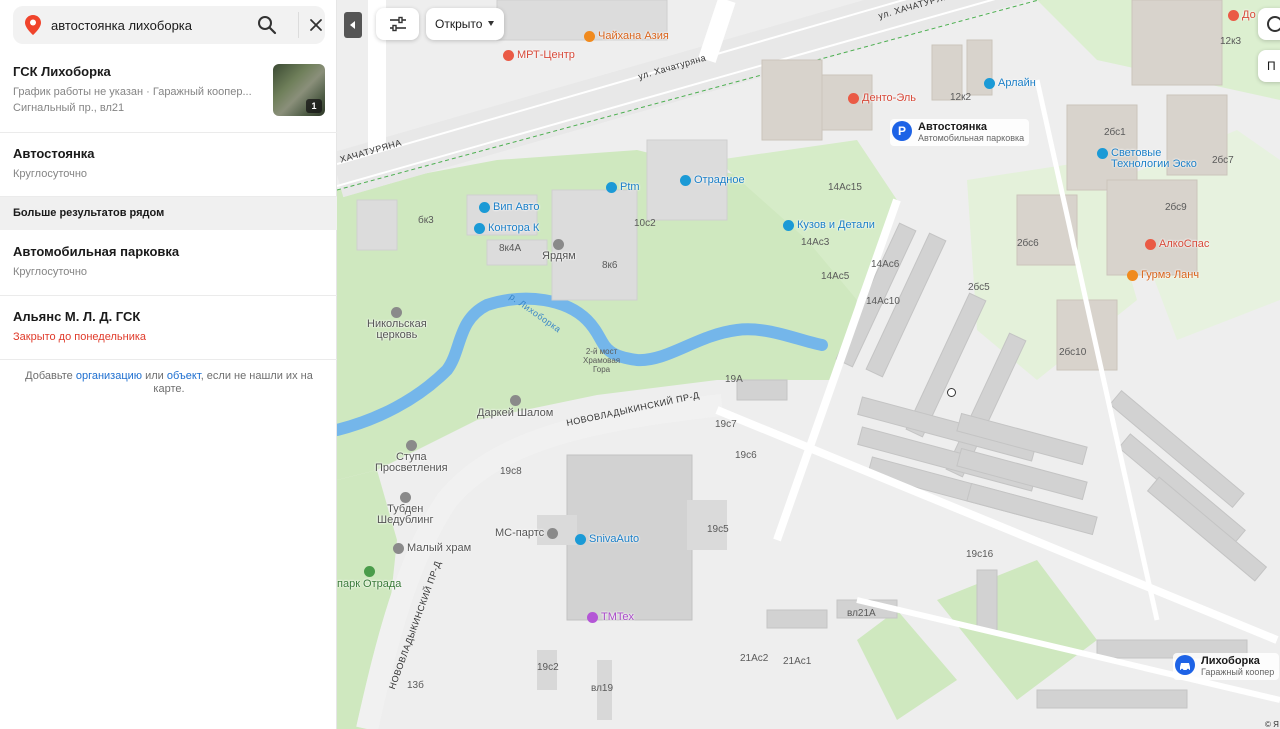 This screenshot has height=729, width=1280. I want to click on landmark-malyi-khram: Малый храм, so click(432, 548).